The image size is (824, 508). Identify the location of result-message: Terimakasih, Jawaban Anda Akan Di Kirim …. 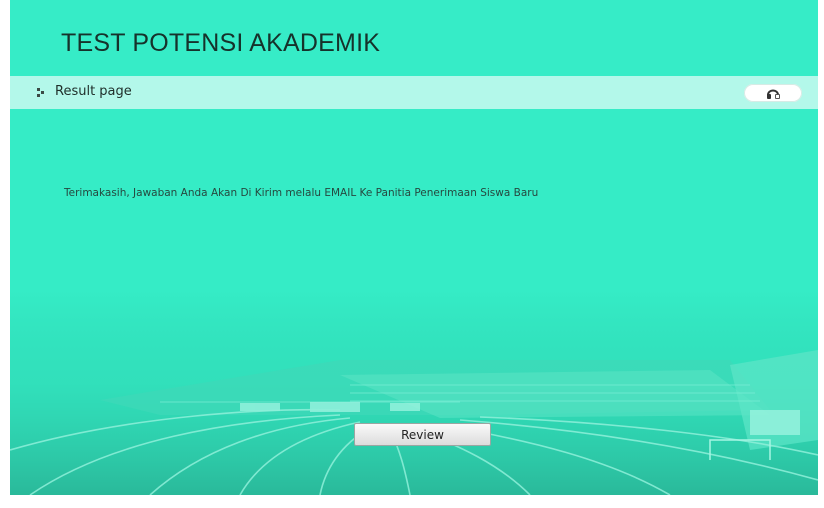
(301, 193).